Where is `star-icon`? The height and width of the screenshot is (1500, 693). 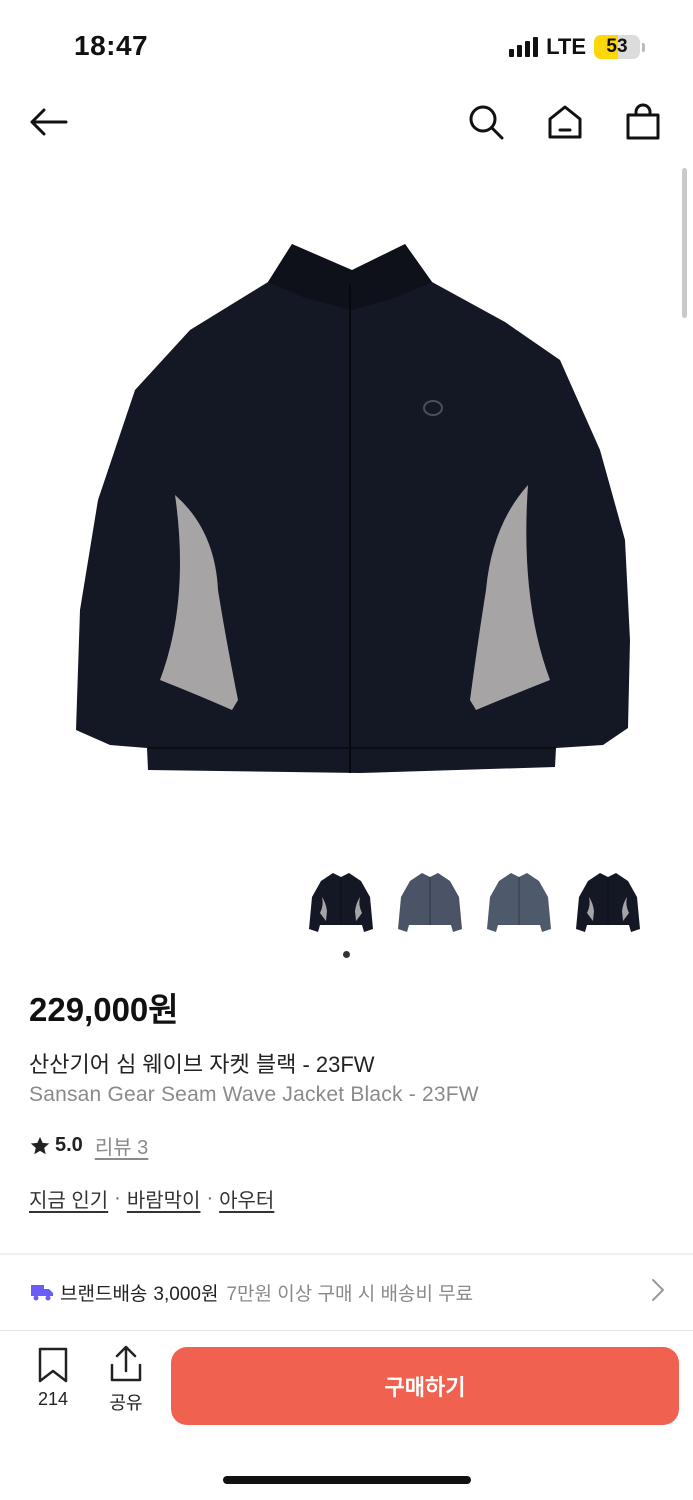 star-icon is located at coordinates (40, 1145).